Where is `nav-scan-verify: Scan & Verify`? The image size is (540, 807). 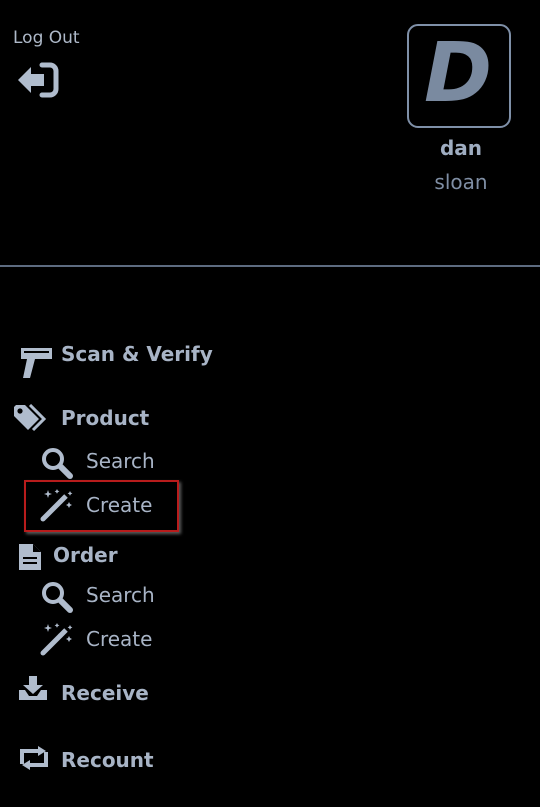 nav-scan-verify: Scan & Verify is located at coordinates (137, 354).